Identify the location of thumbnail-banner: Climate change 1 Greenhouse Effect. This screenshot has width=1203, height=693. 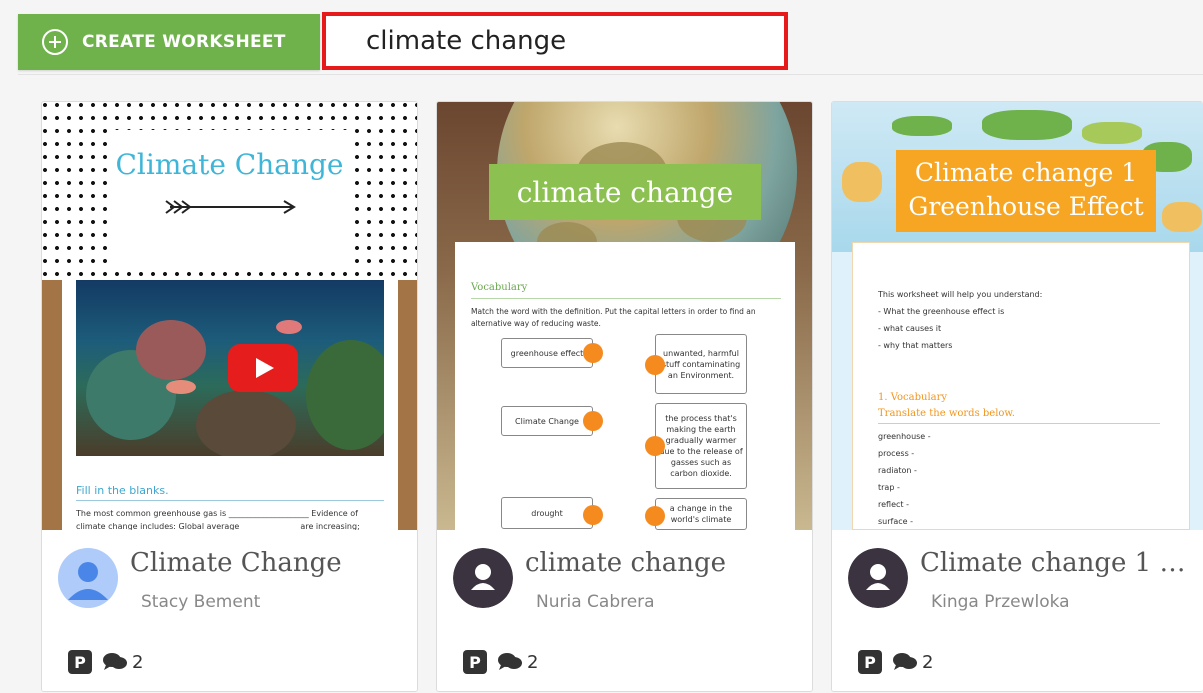
(1026, 191).